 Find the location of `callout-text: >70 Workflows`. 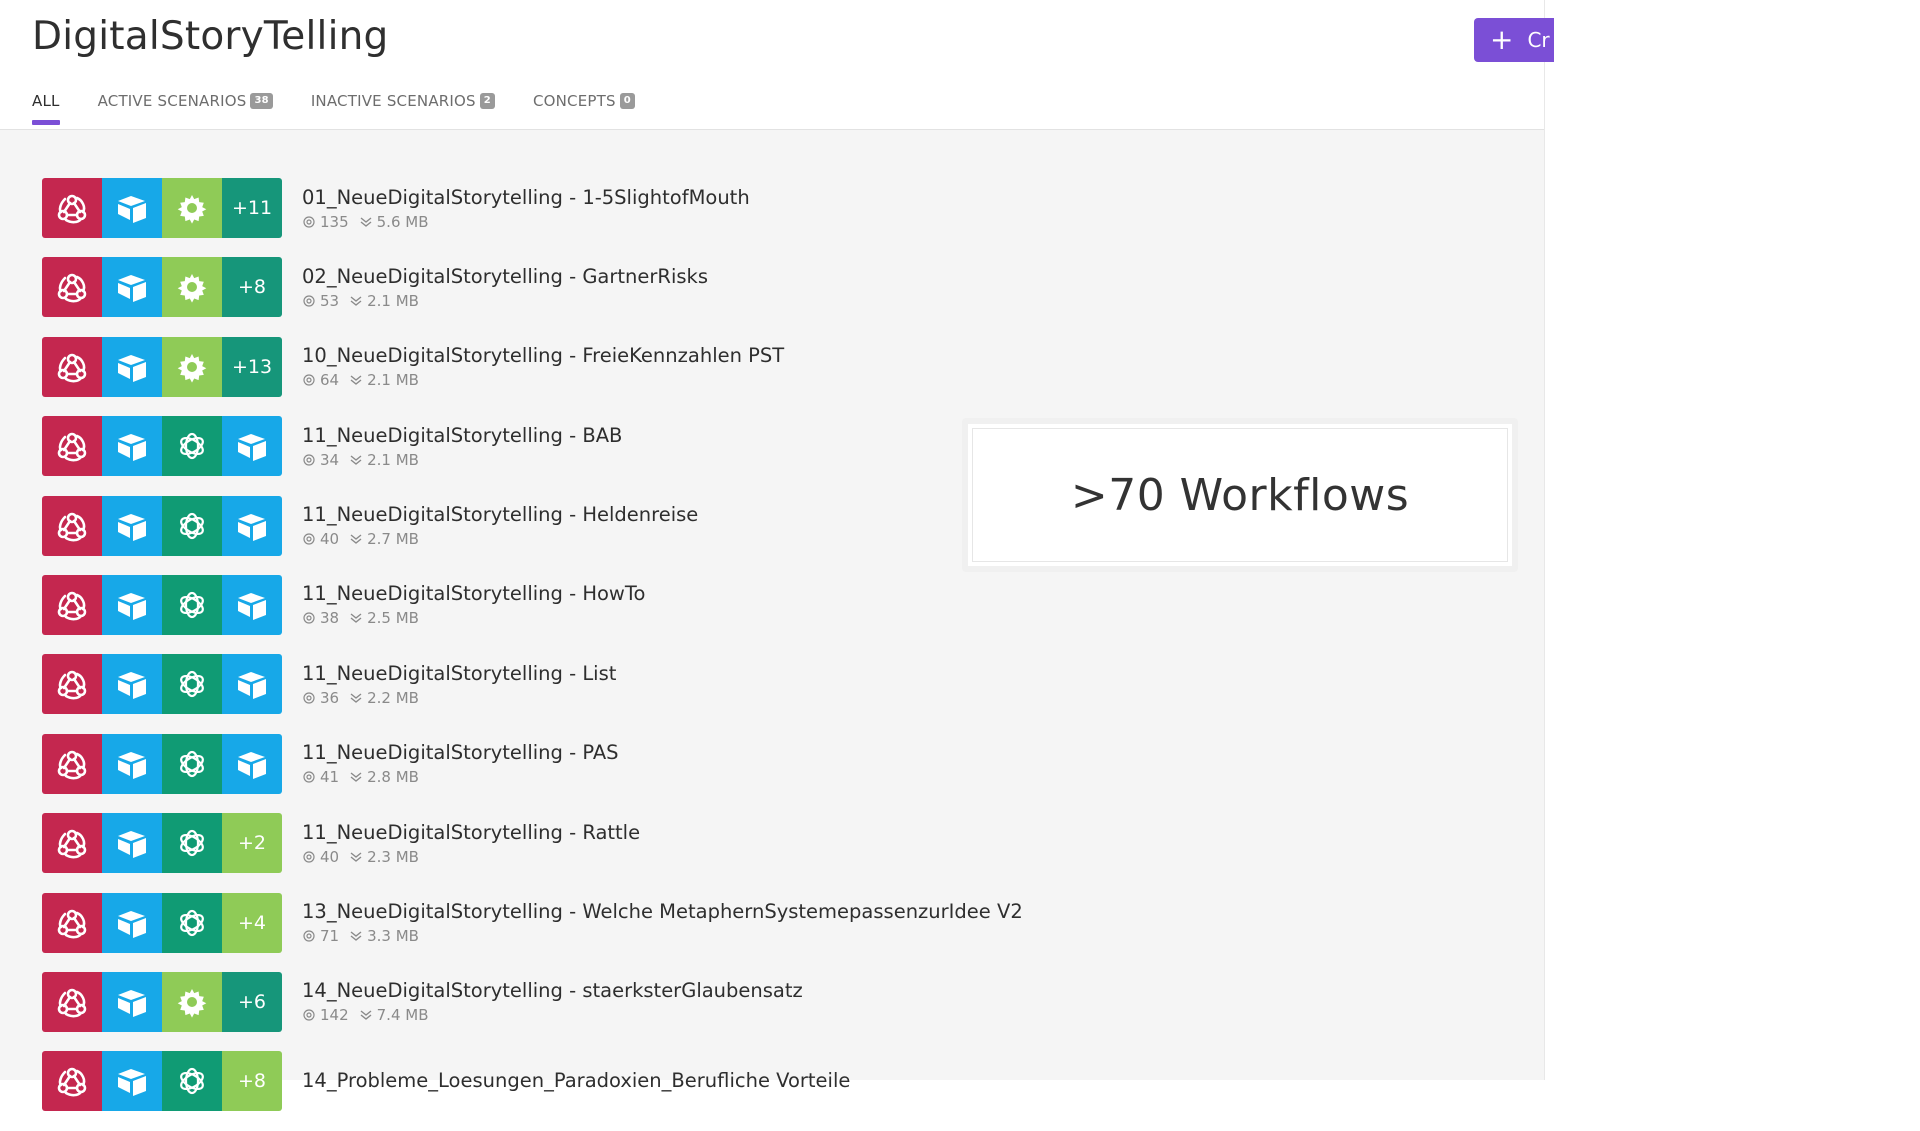

callout-text: >70 Workflows is located at coordinates (1240, 495).